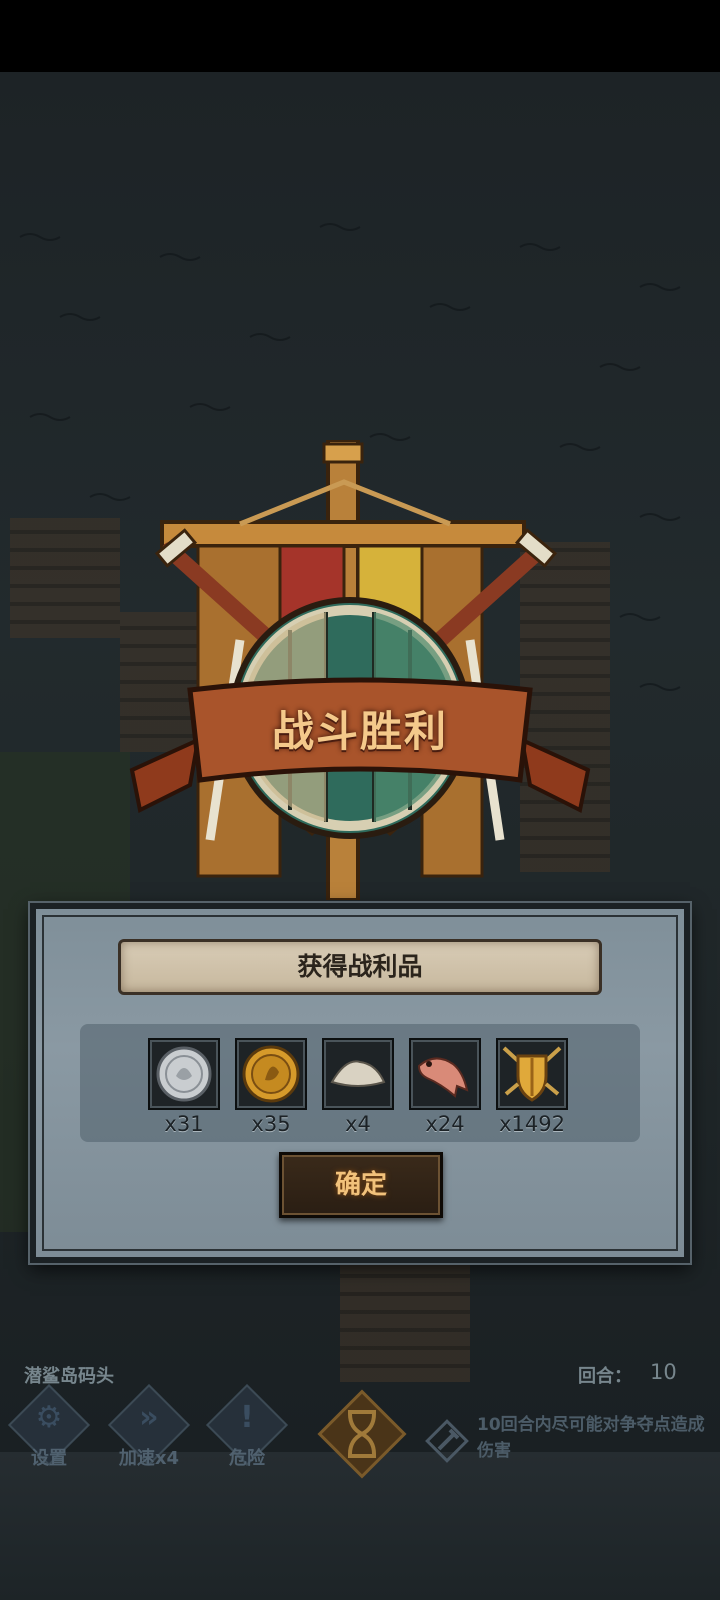  I want to click on top-status-bar, so click(360, 36).